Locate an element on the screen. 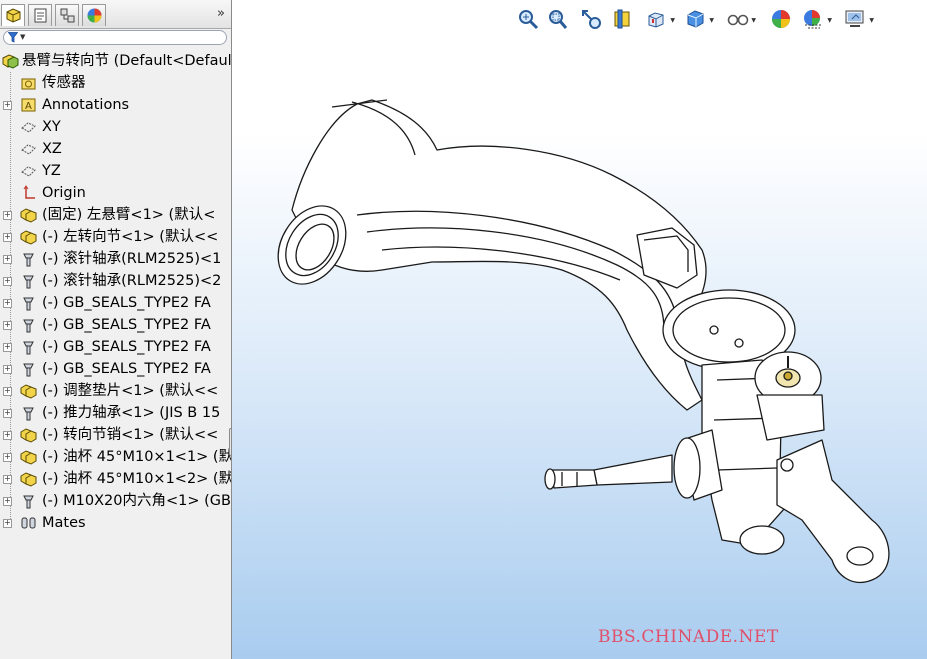 Image resolution: width=927 pixels, height=659 pixels. tree-item: + (-) 油杯 45°M10×1<1> (默 is located at coordinates (115, 457).